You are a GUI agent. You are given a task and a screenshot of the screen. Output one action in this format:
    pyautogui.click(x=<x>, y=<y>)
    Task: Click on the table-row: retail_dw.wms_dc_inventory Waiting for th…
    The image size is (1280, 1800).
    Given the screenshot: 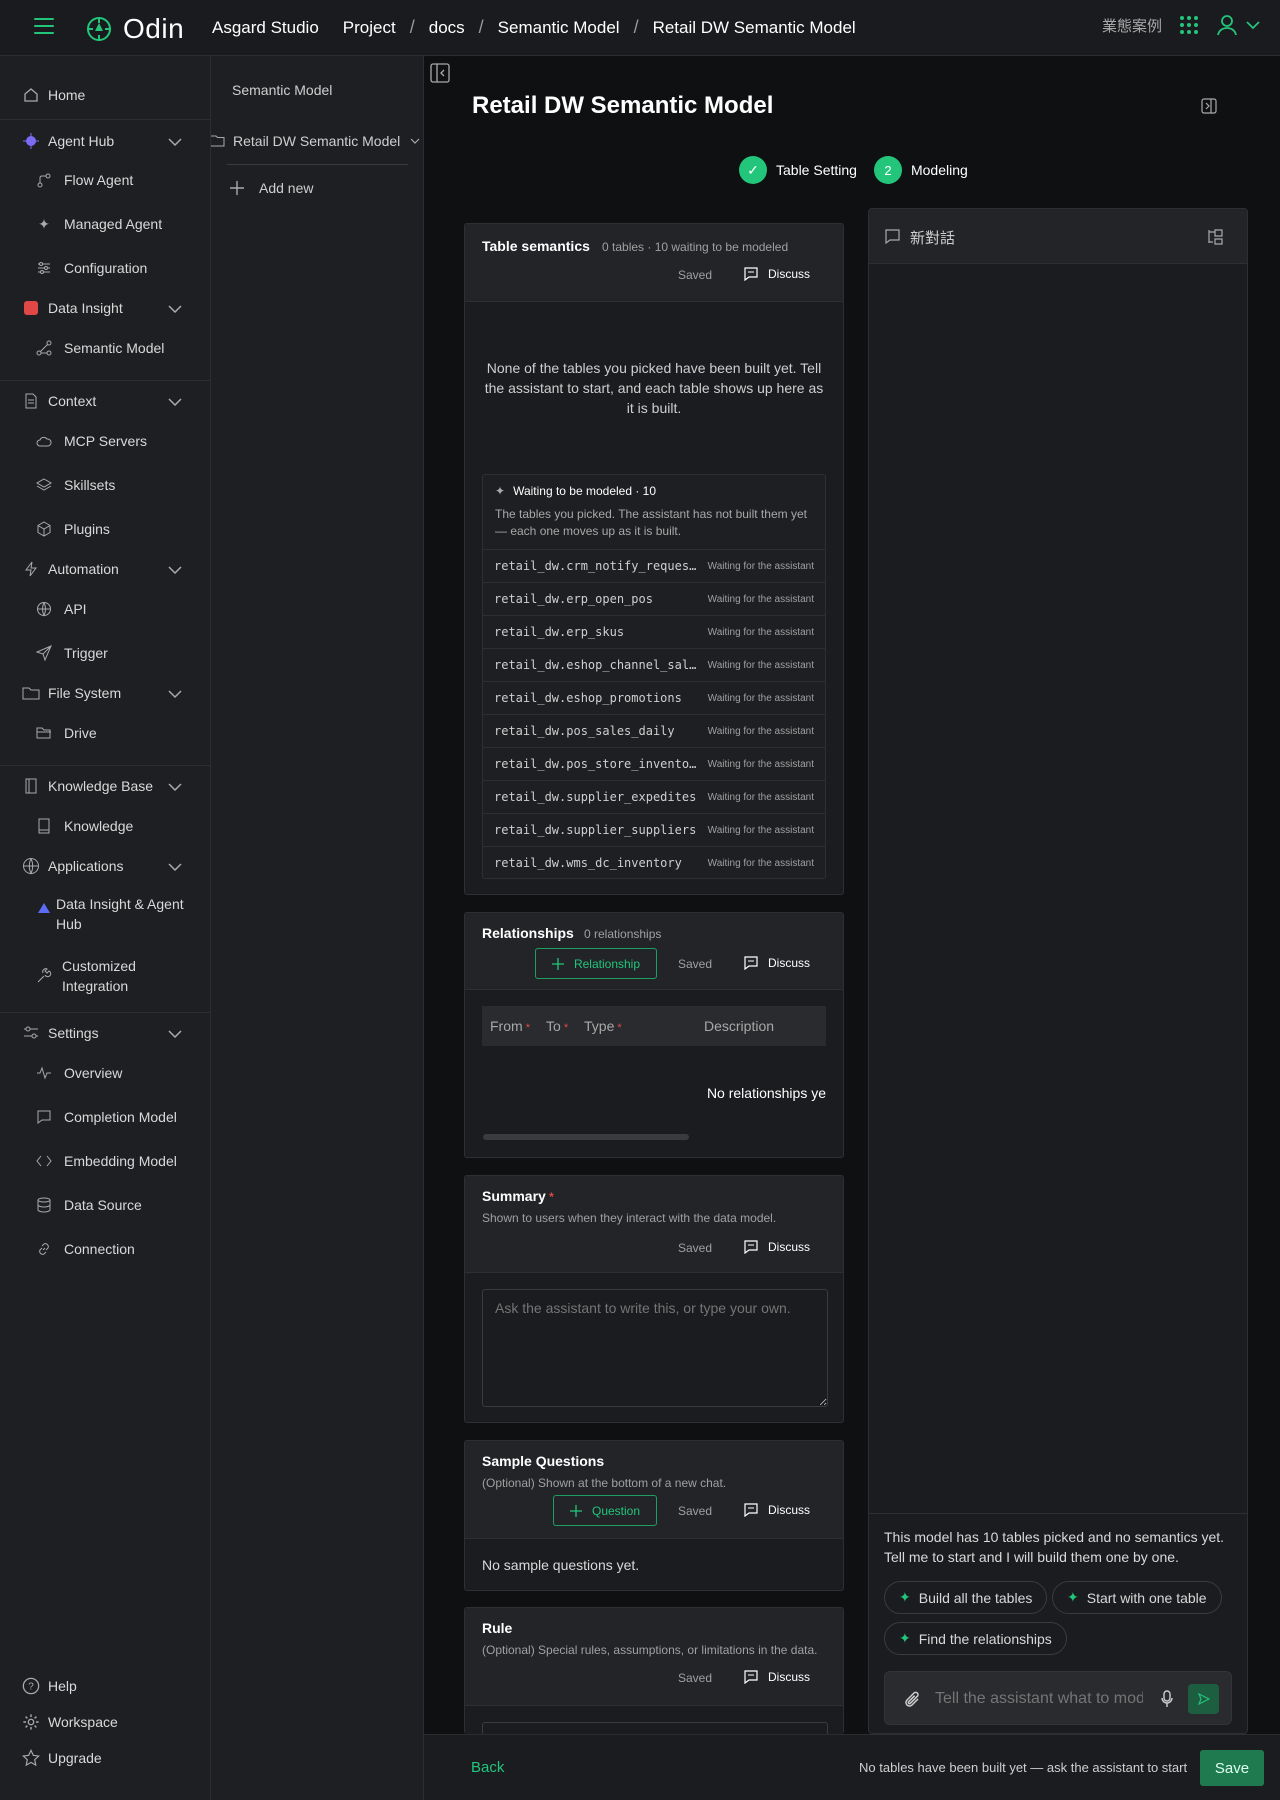 What is the action you would take?
    pyautogui.click(x=654, y=862)
    